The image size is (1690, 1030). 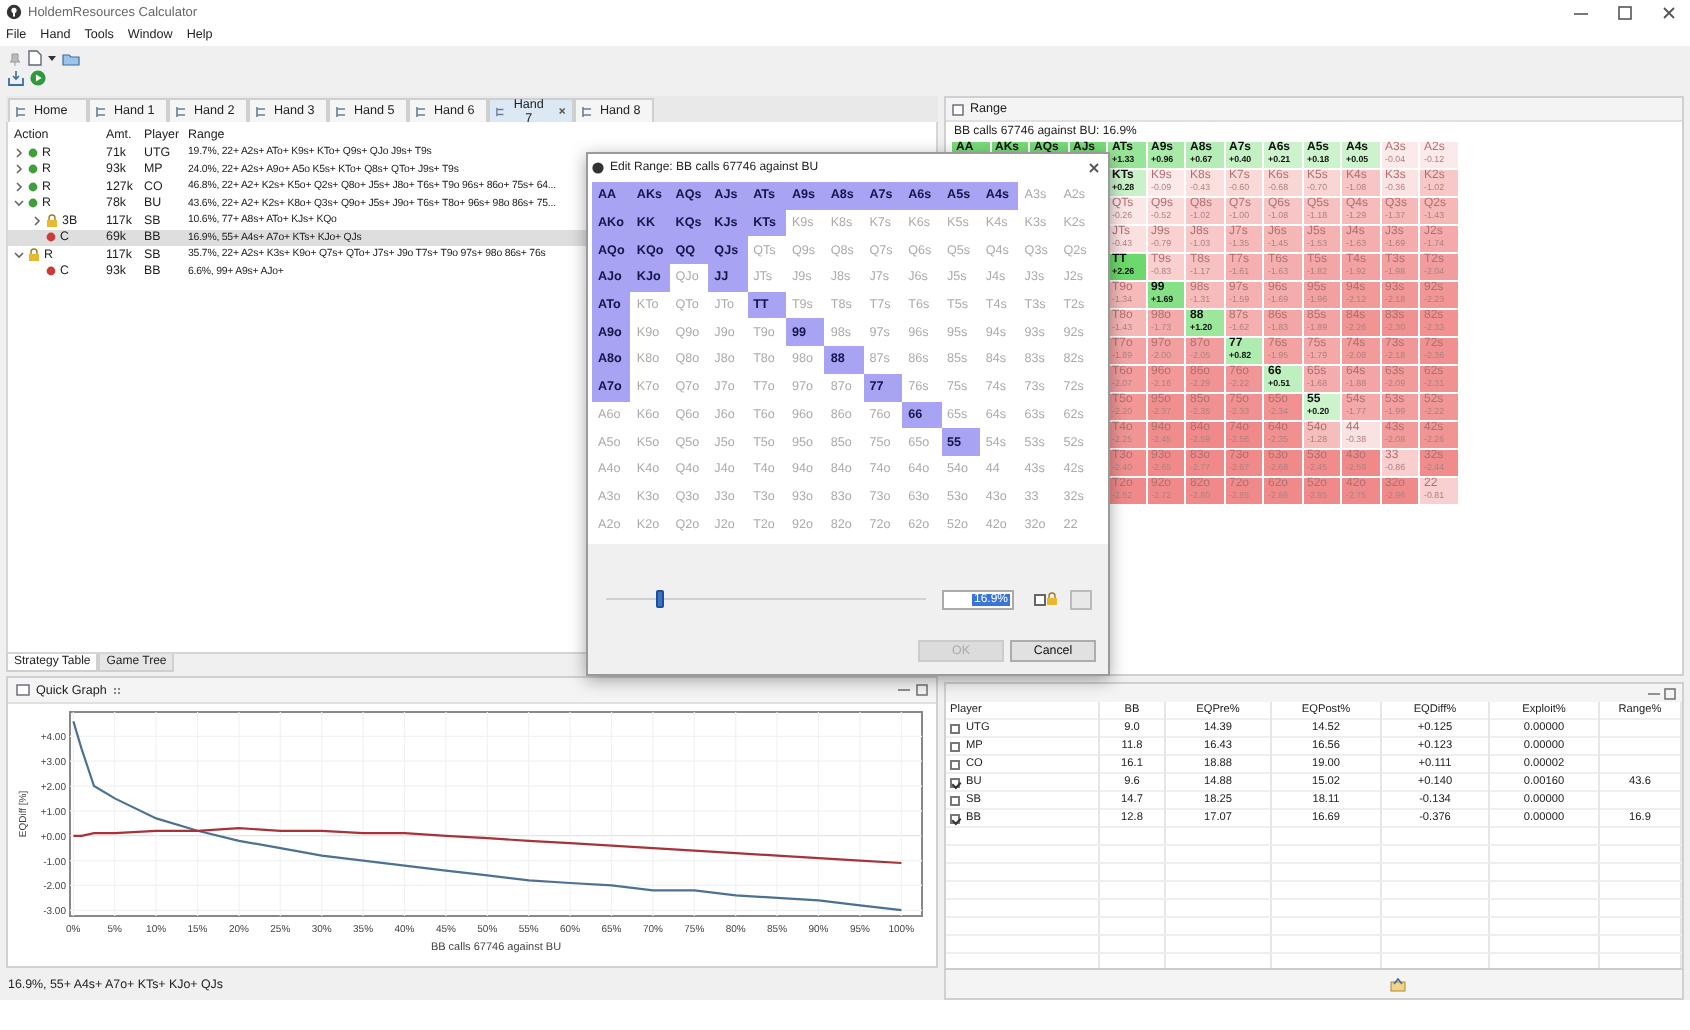 I want to click on export-icon, so click(x=1398, y=984).